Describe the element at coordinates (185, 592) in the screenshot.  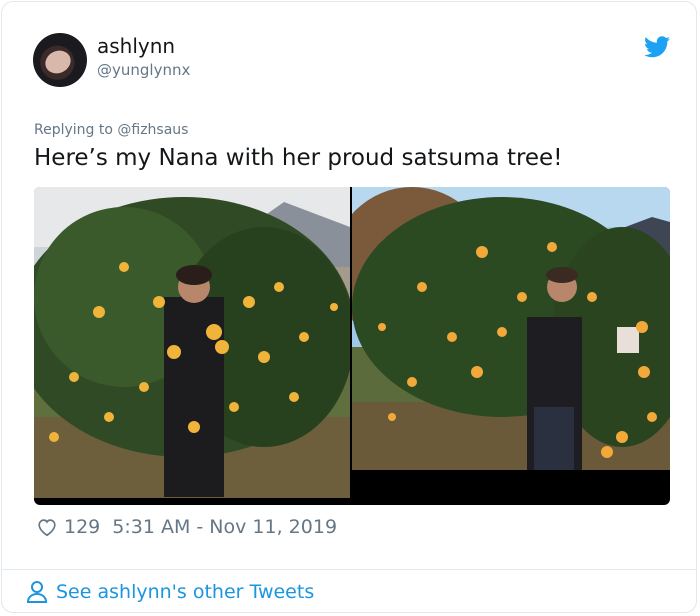
I see `see-other-tweets-label: See ashlynn's other Tweets` at that location.